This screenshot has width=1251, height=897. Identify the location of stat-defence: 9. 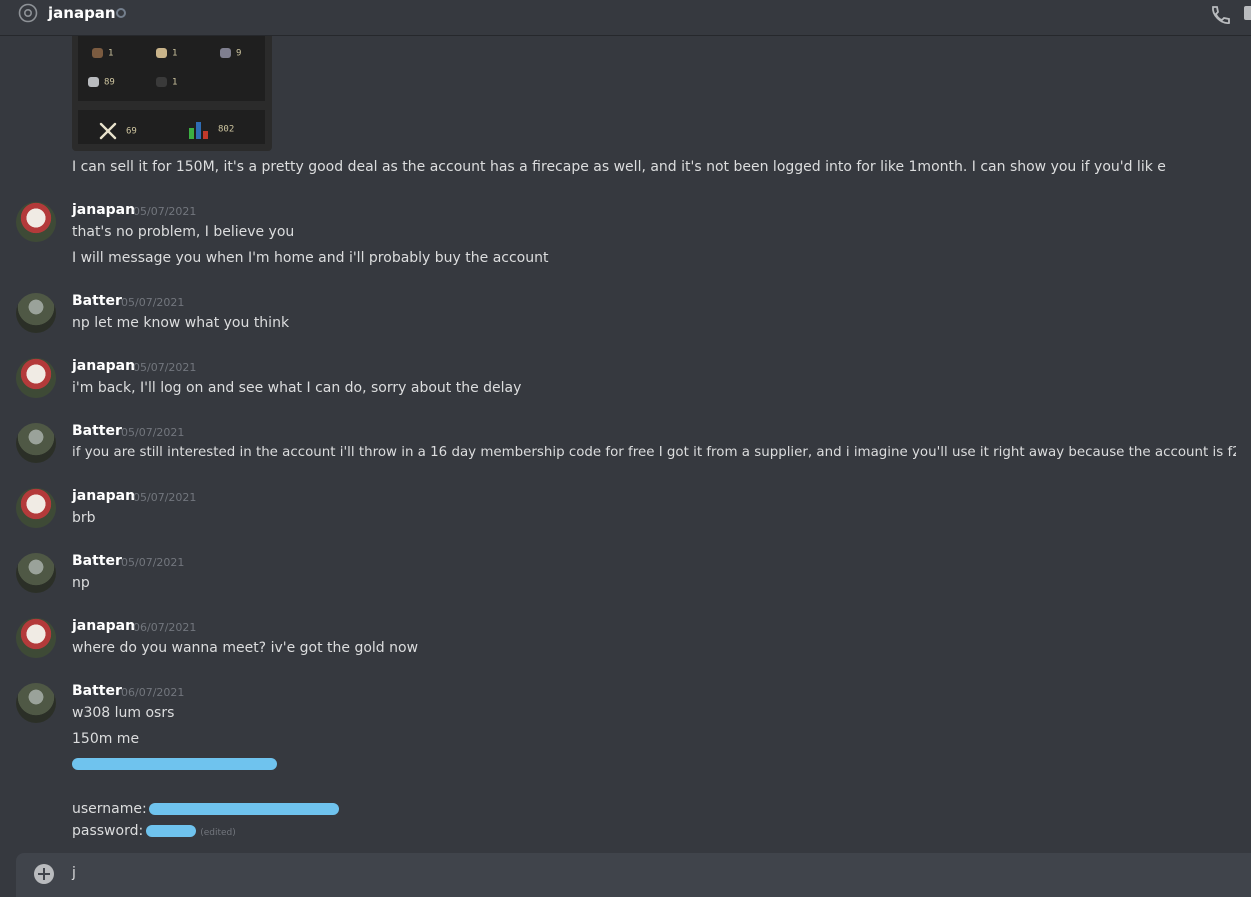
(230, 53).